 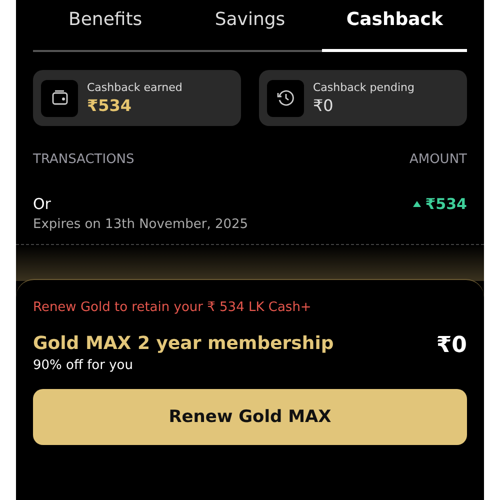 What do you see at coordinates (105, 26) in the screenshot?
I see `tab: Benefits` at bounding box center [105, 26].